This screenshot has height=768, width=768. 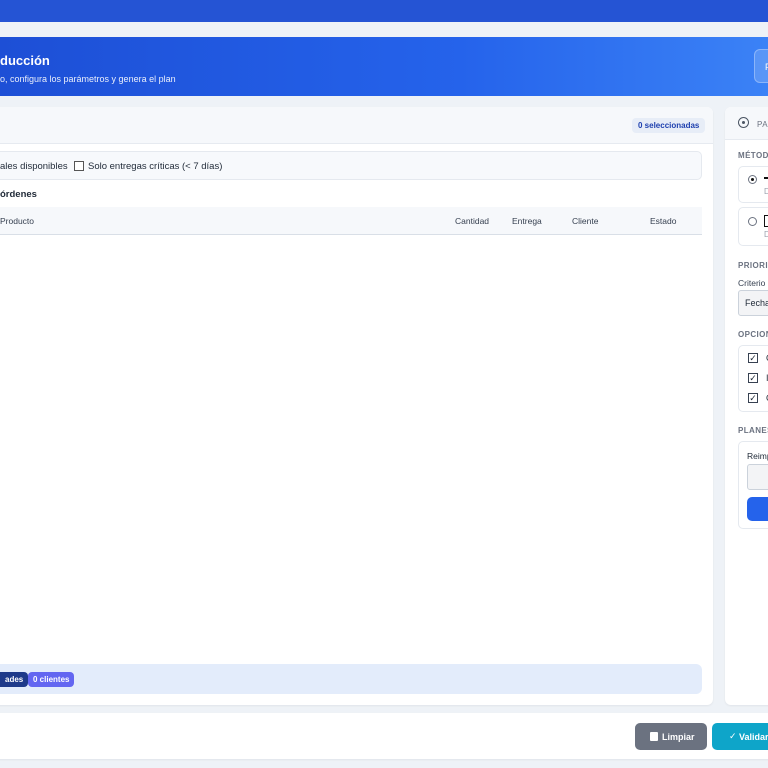 What do you see at coordinates (753, 430) in the screenshot?
I see `plans-label: PLANES` at bounding box center [753, 430].